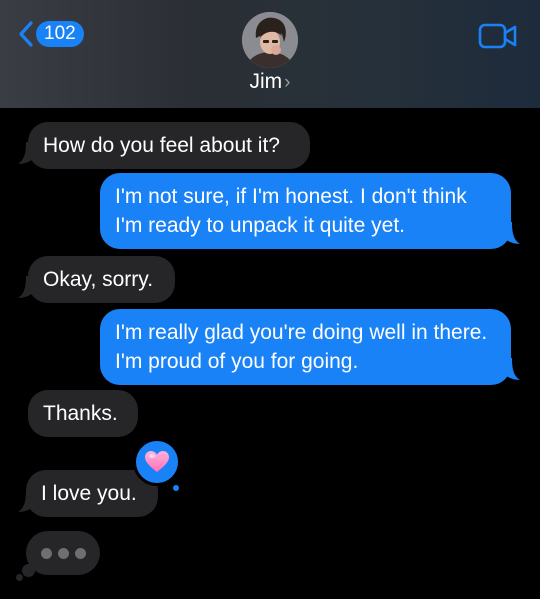 The image size is (540, 599). I want to click on chevron-left-icon, so click(26, 34).